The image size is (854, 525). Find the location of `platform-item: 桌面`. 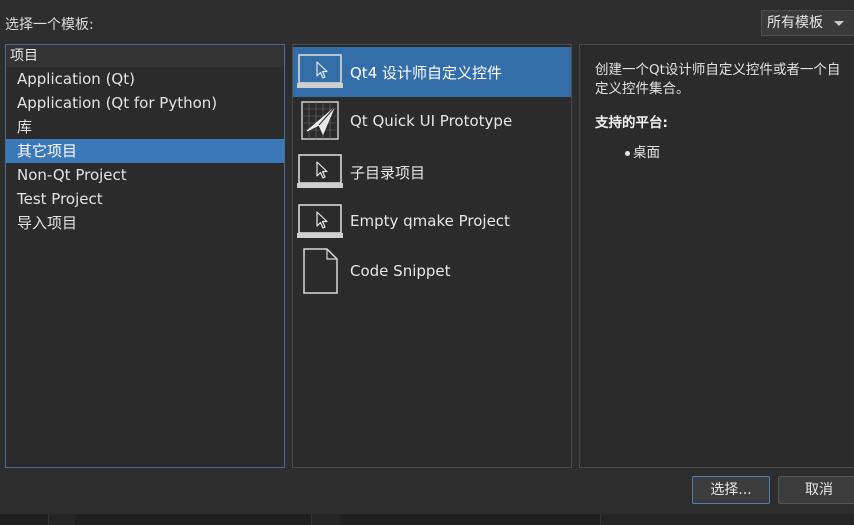

platform-item: 桌面 is located at coordinates (734, 151).